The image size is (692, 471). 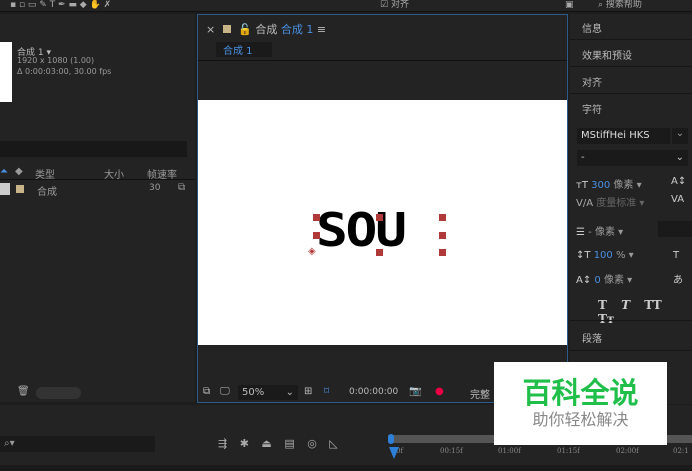 I want to click on col-fps: 帧速率, so click(x=162, y=173).